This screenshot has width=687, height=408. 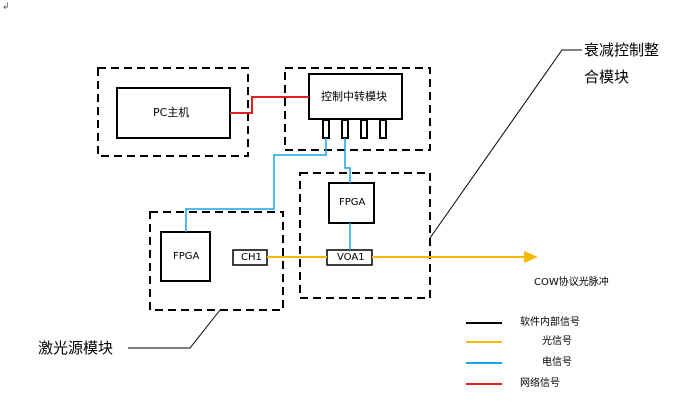 What do you see at coordinates (622, 50) in the screenshot?
I see `attenuation-callout-line1: 衰减控制整` at bounding box center [622, 50].